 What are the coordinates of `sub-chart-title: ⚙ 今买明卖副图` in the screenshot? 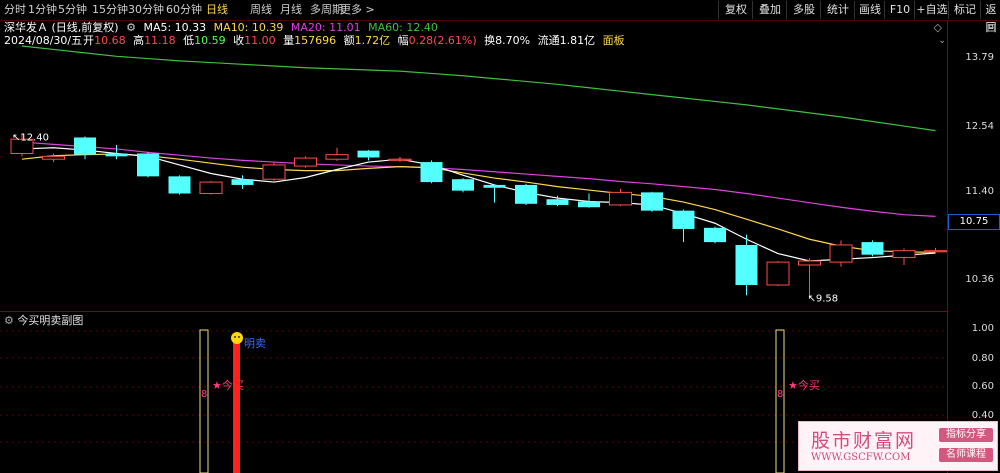 It's located at (43, 321).